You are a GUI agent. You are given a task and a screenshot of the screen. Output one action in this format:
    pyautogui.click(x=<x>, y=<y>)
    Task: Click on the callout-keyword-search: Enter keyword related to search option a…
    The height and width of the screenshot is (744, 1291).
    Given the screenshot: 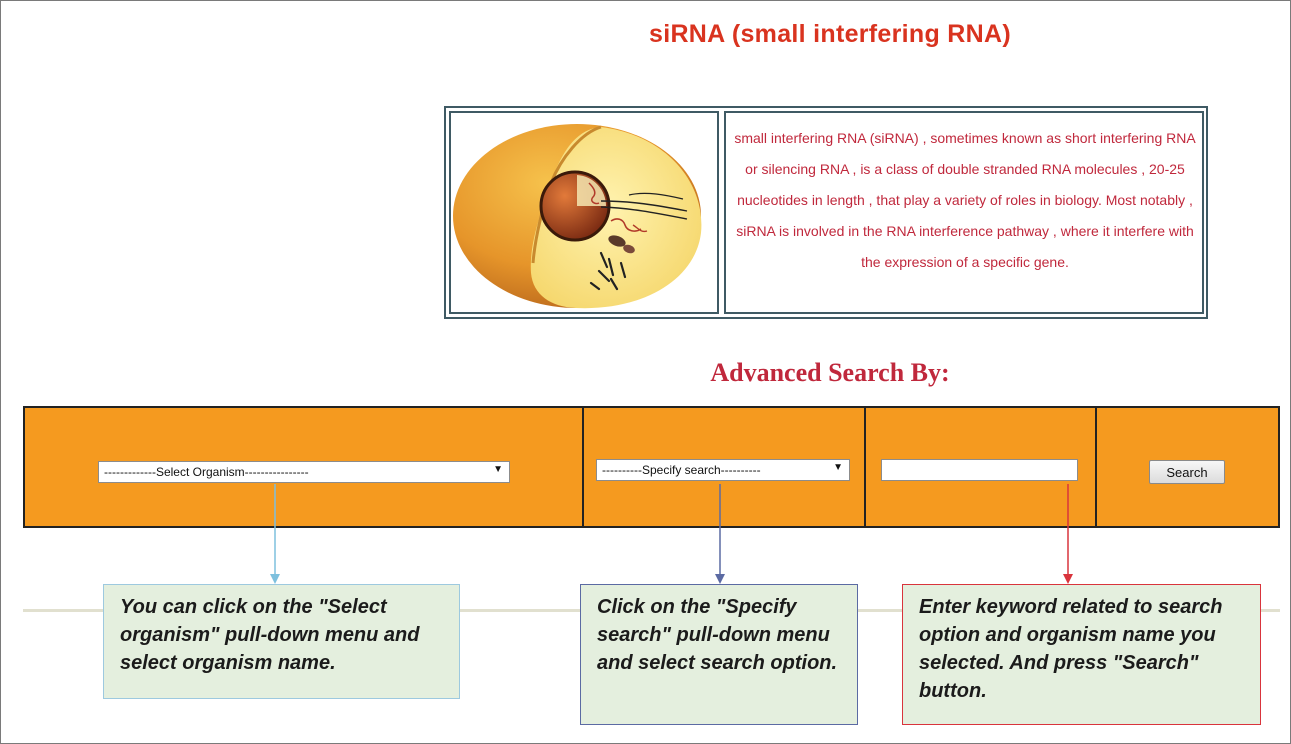 What is the action you would take?
    pyautogui.click(x=1081, y=654)
    